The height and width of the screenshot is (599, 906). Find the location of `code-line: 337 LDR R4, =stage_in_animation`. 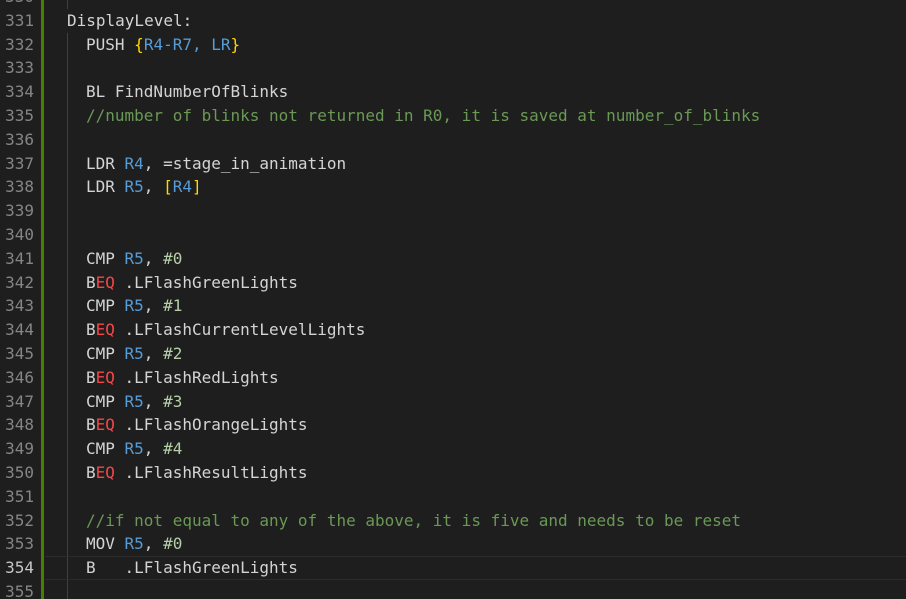

code-line: 337 LDR R4, =stage_in_animation is located at coordinates (453, 163).